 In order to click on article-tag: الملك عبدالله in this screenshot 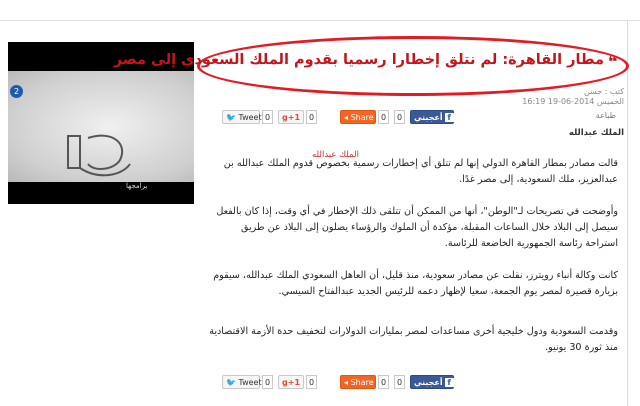, I will do `click(596, 133)`.